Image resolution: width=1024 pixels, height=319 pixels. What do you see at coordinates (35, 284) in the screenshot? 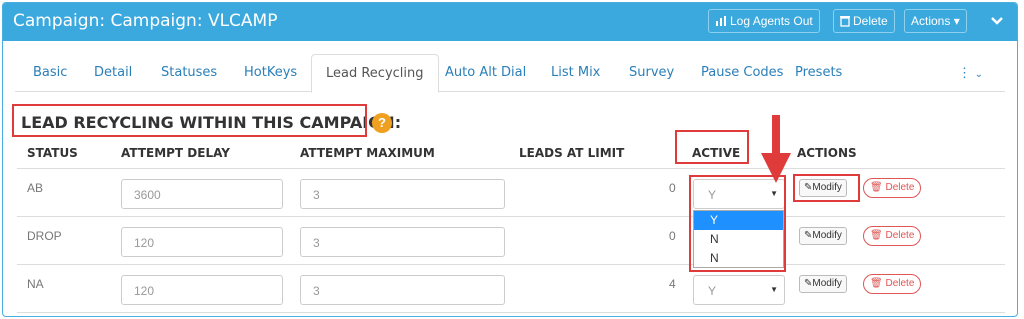
I see `row-status: NA` at bounding box center [35, 284].